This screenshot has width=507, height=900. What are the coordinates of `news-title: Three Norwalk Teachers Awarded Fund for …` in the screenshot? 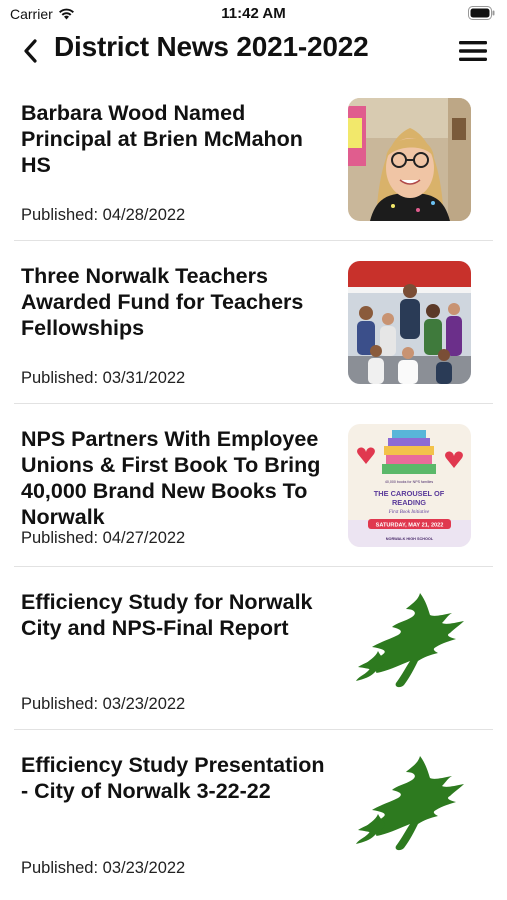 It's located at (162, 302).